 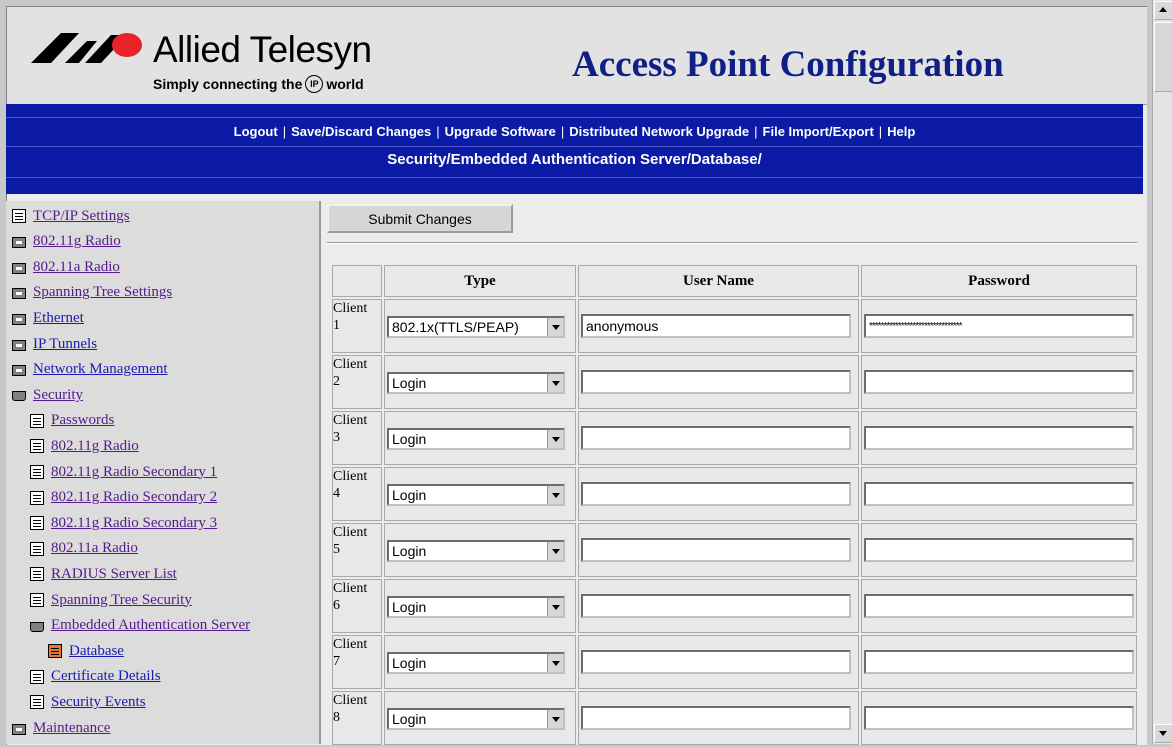 What do you see at coordinates (19, 371) in the screenshot?
I see `folder-icon` at bounding box center [19, 371].